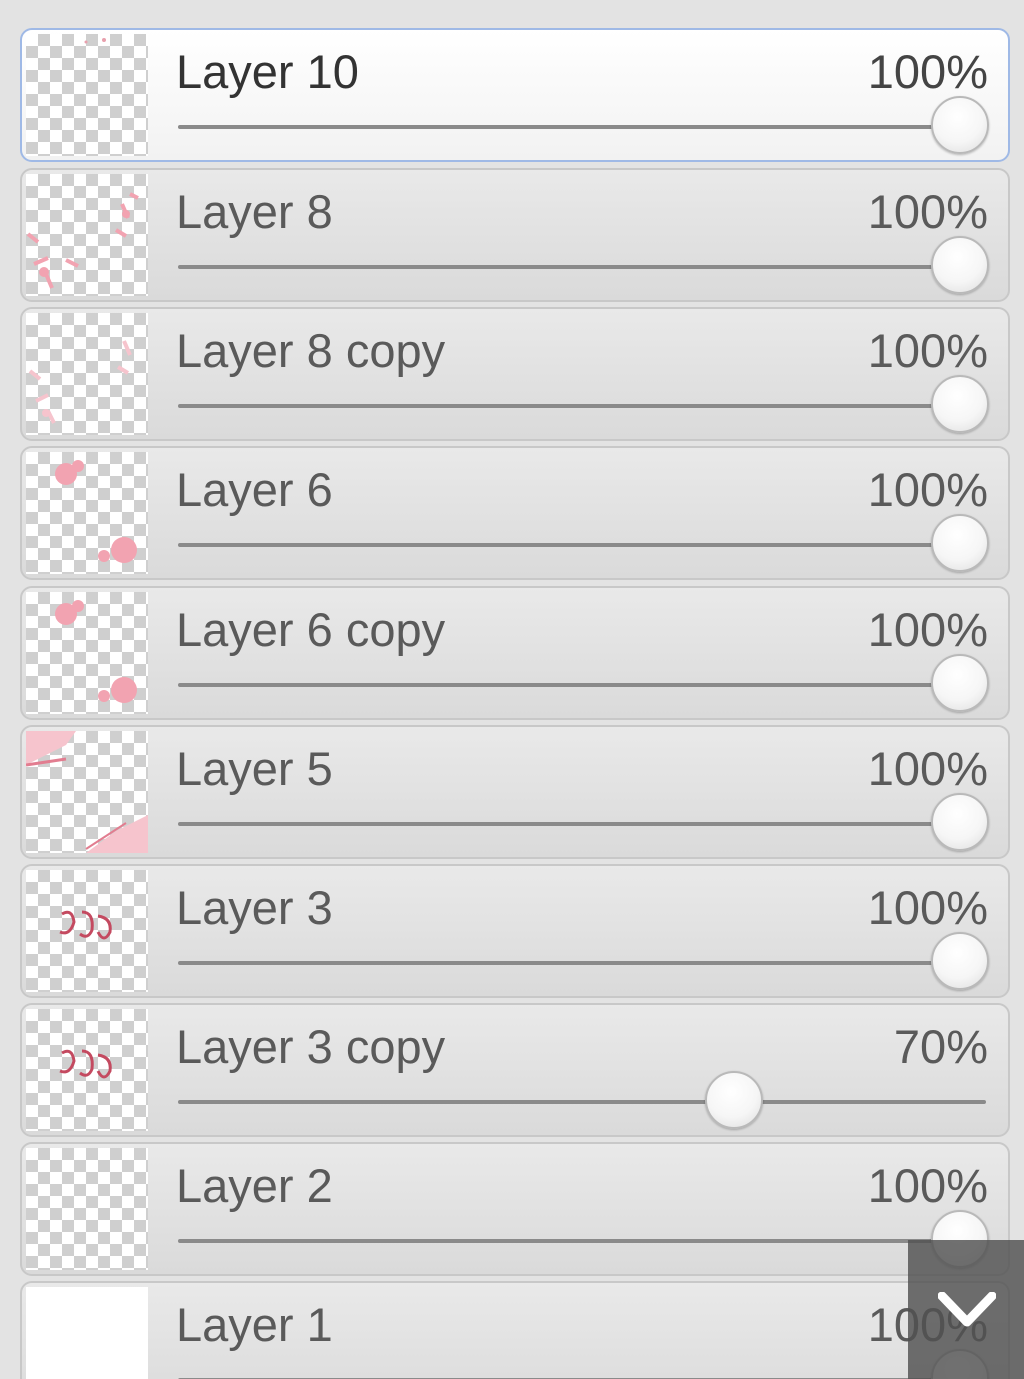  I want to click on layer-row: Layer 6 100%, so click(515, 513).